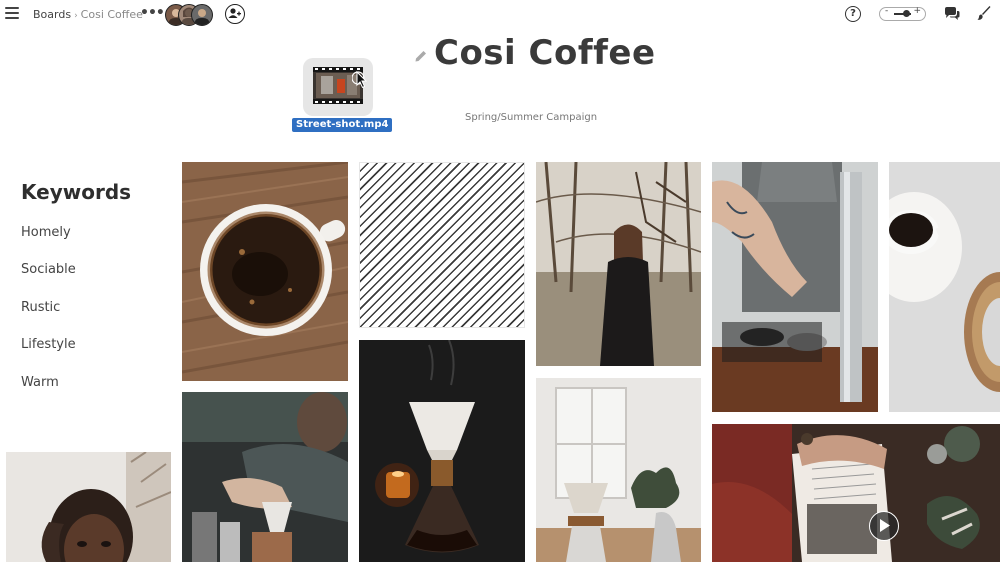  What do you see at coordinates (984, 15) in the screenshot?
I see `brush-icon` at bounding box center [984, 15].